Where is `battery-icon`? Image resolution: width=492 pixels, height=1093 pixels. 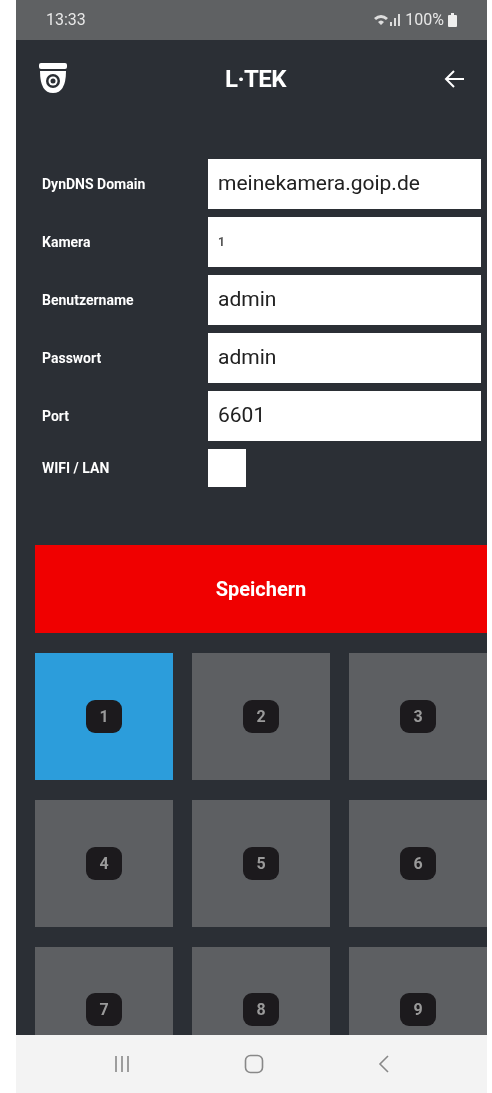
battery-icon is located at coordinates (452, 19).